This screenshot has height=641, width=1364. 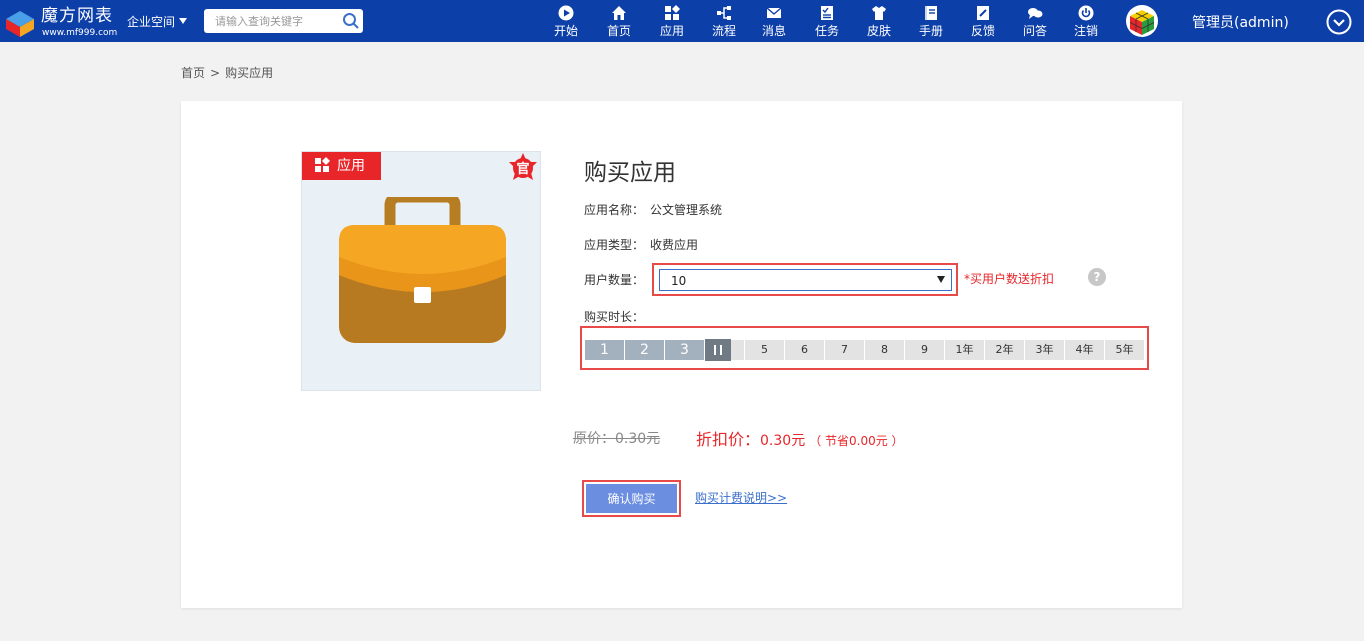 What do you see at coordinates (983, 13) in the screenshot?
I see `feedback-icon` at bounding box center [983, 13].